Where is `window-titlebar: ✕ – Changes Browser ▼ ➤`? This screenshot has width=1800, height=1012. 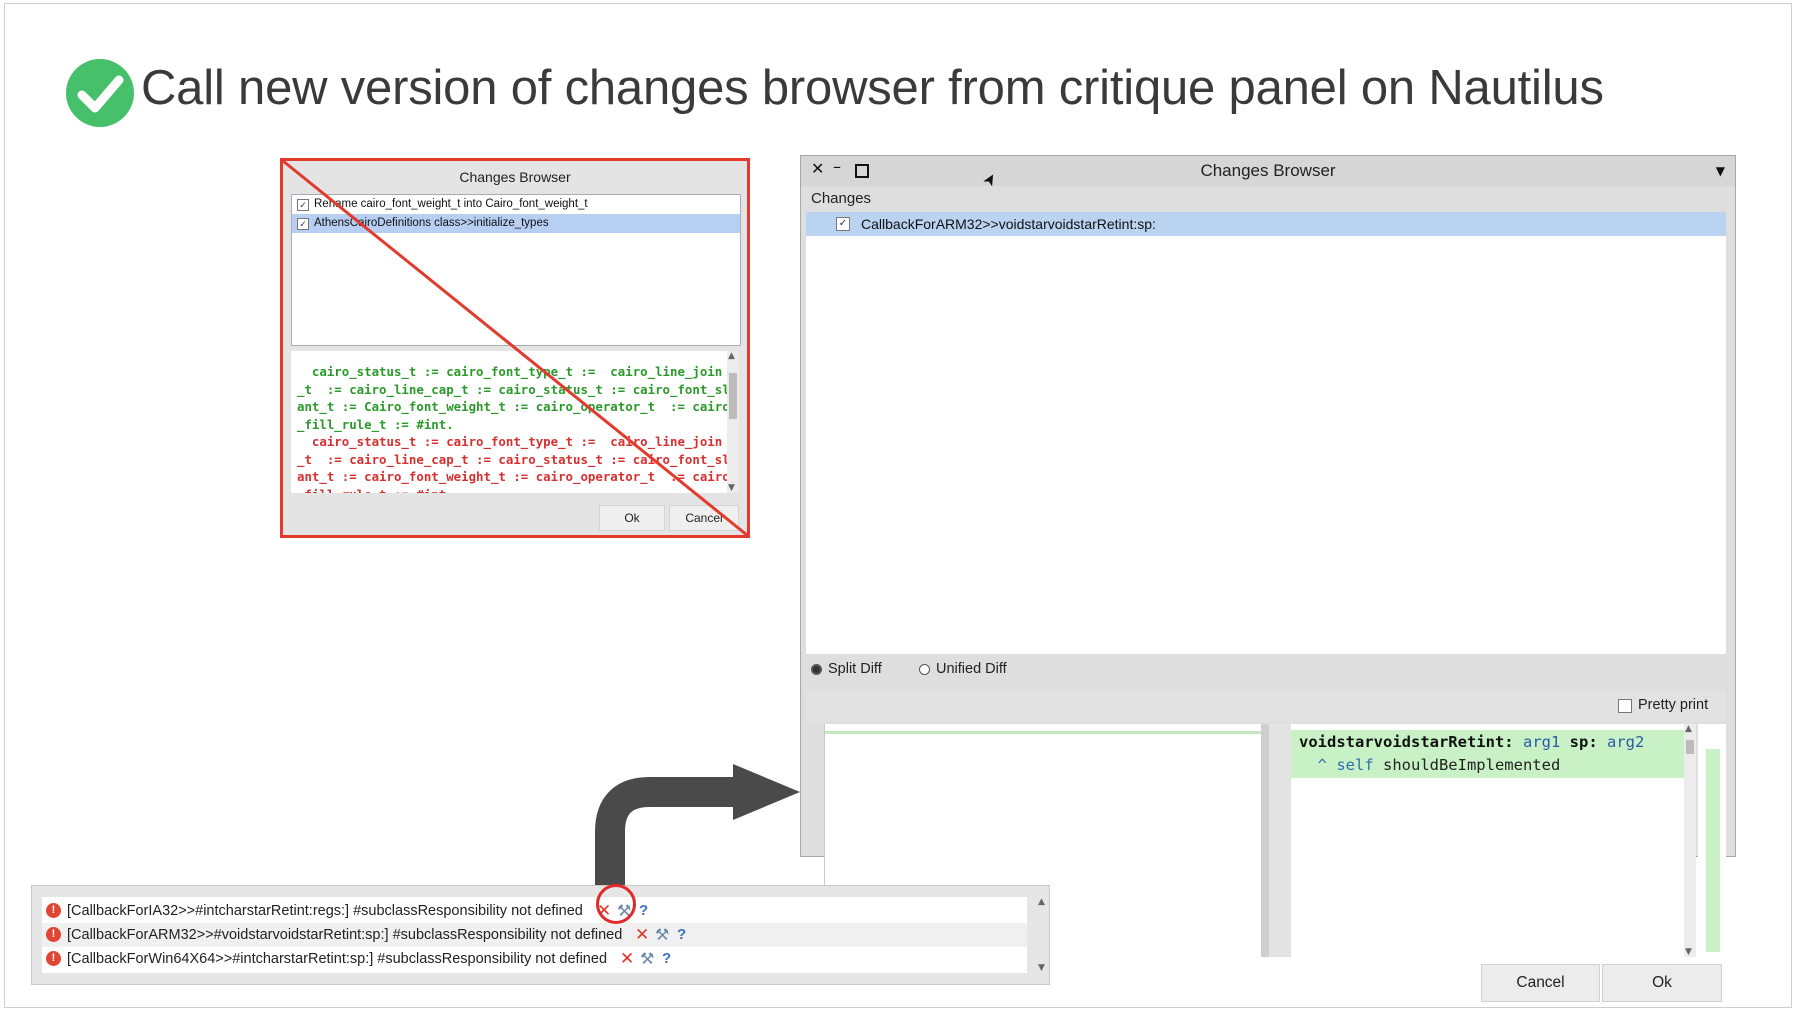
window-titlebar: ✕ – Changes Browser ▼ ➤ is located at coordinates (1268, 173).